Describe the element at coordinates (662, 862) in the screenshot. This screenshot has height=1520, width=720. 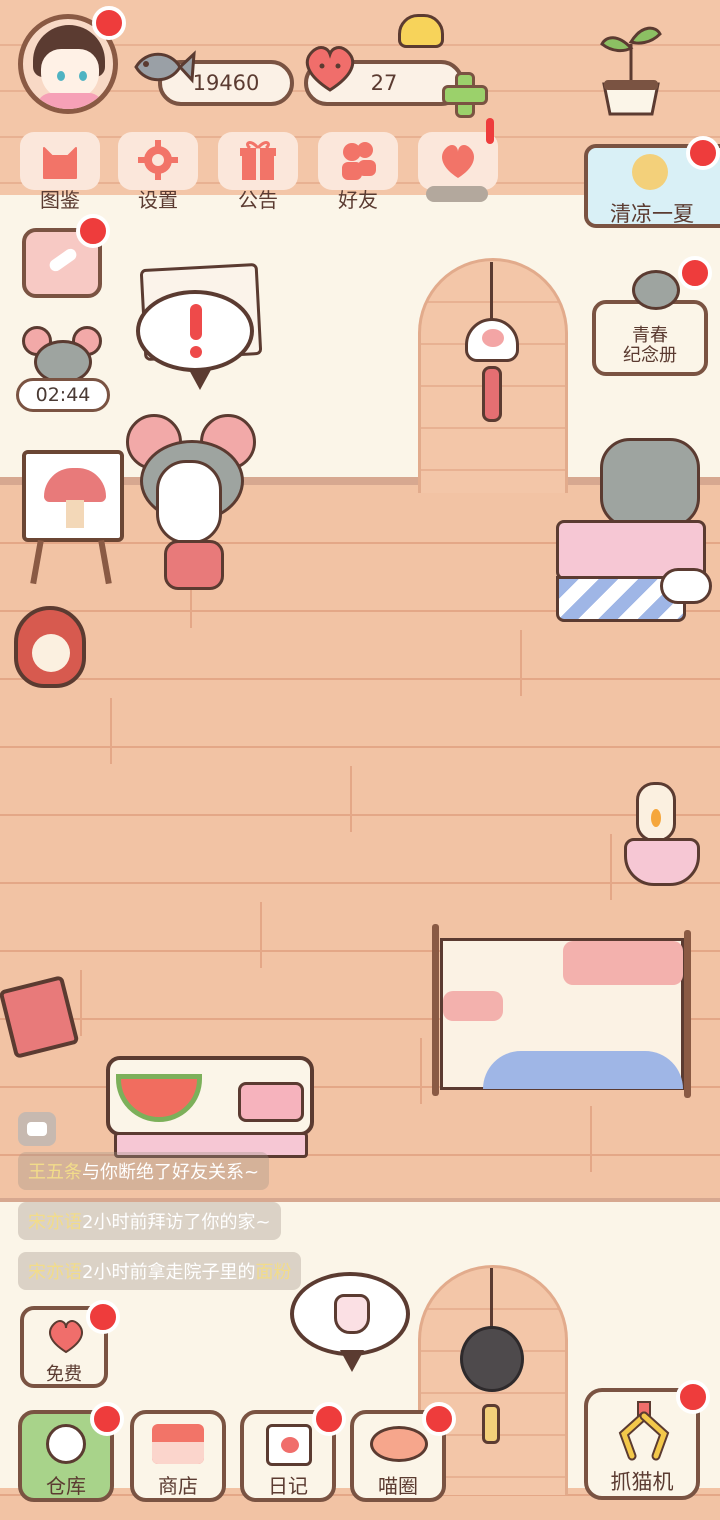
I see `lamp-cup` at that location.